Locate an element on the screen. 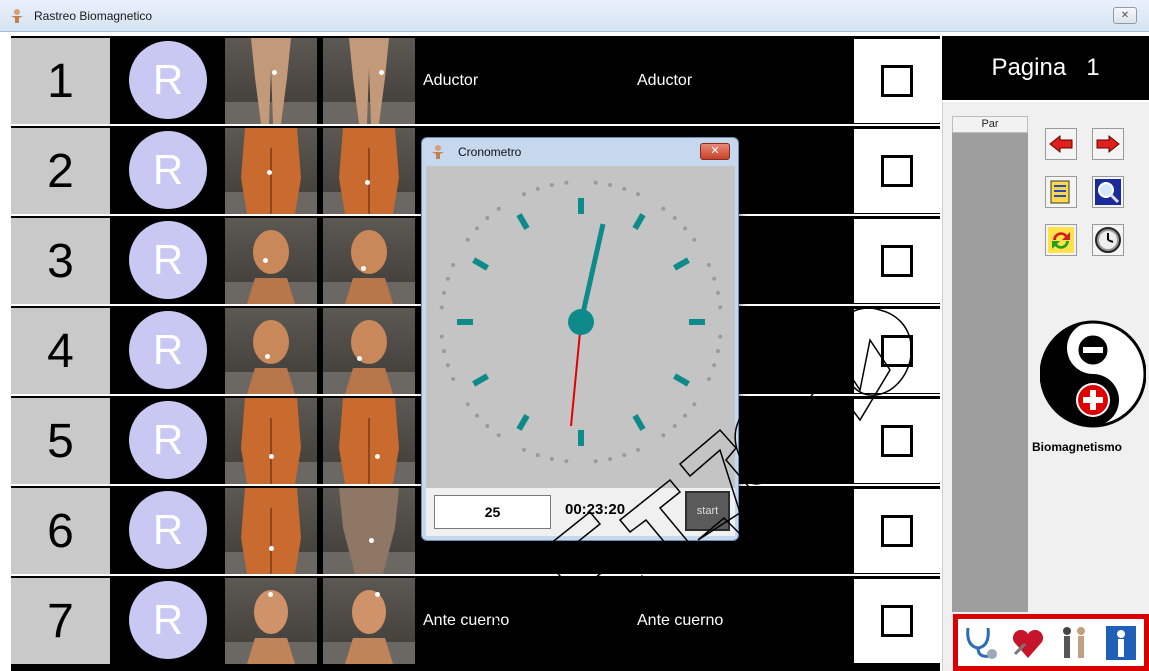 The image size is (1149, 671). list-row-1: 1 R Aductor Aductor is located at coordinates (475, 80).